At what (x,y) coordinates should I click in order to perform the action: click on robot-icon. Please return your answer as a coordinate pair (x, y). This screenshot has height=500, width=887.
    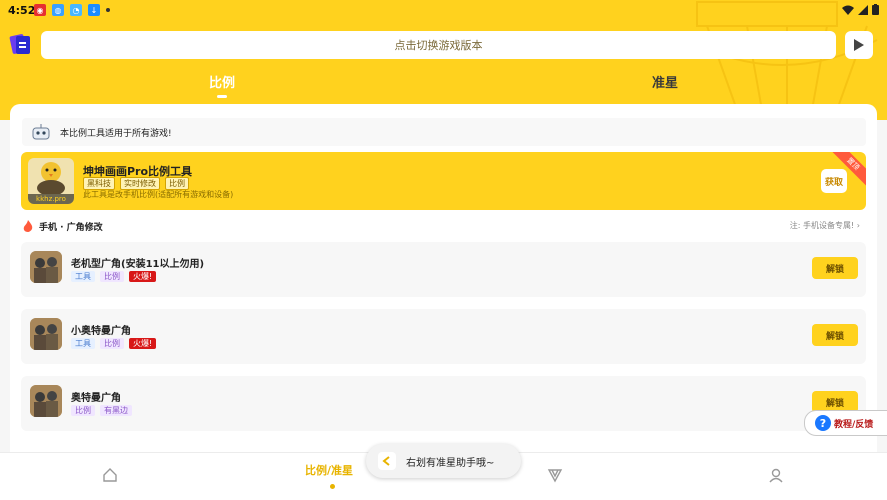
    Looking at the image, I should click on (41, 132).